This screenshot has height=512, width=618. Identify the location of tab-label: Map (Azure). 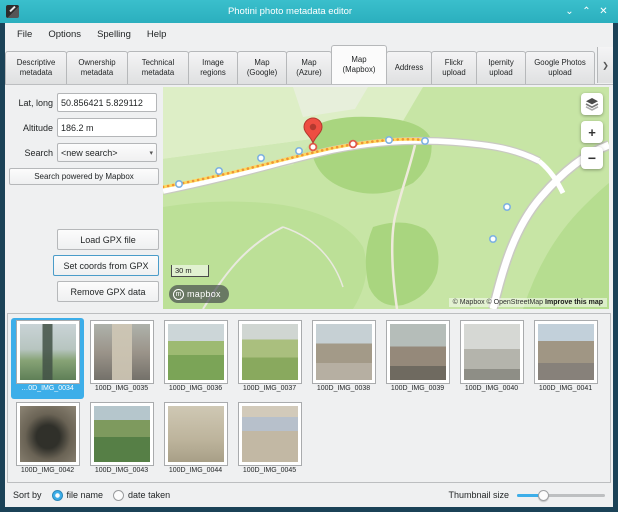
(309, 67).